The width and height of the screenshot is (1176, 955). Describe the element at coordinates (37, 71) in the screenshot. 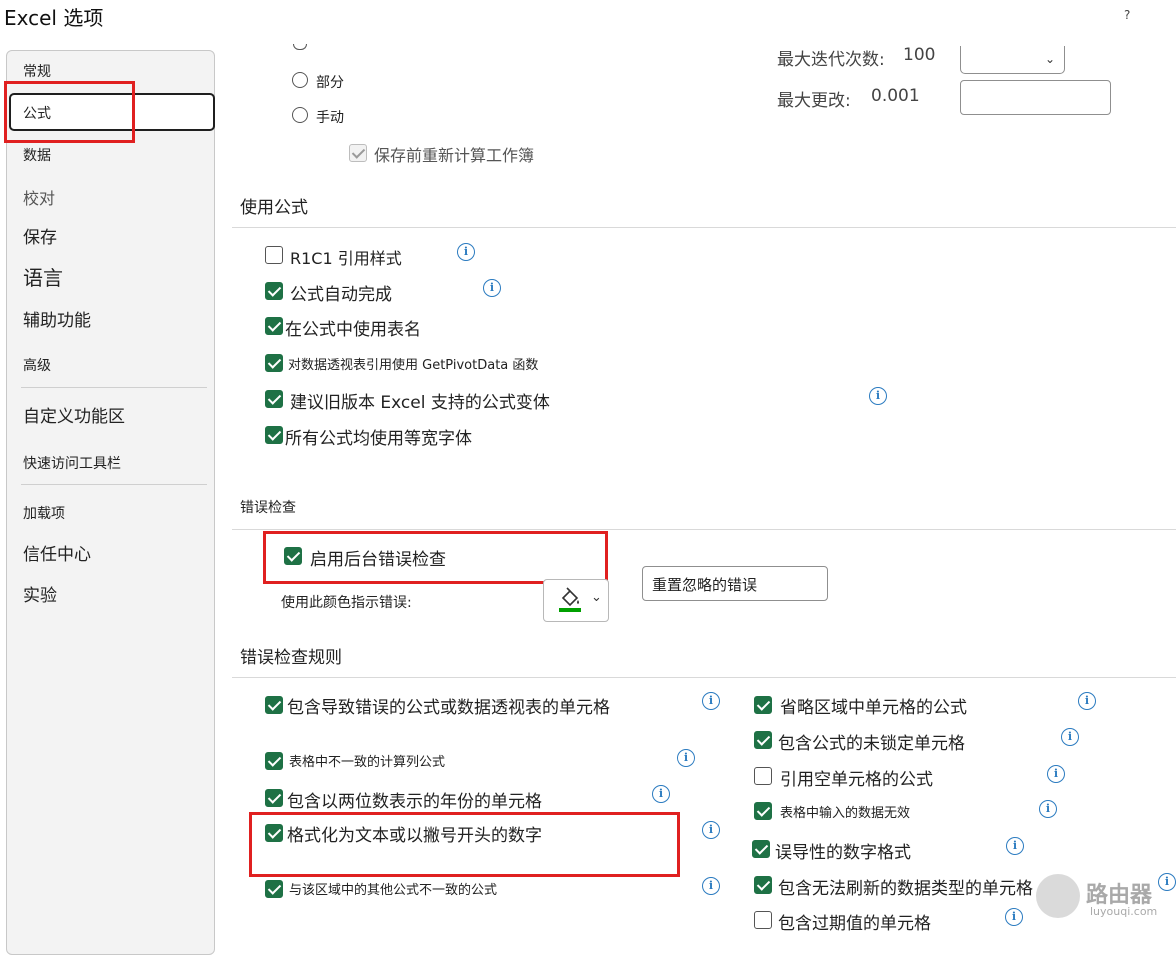

I see `sidebar-item-general: 常规` at that location.